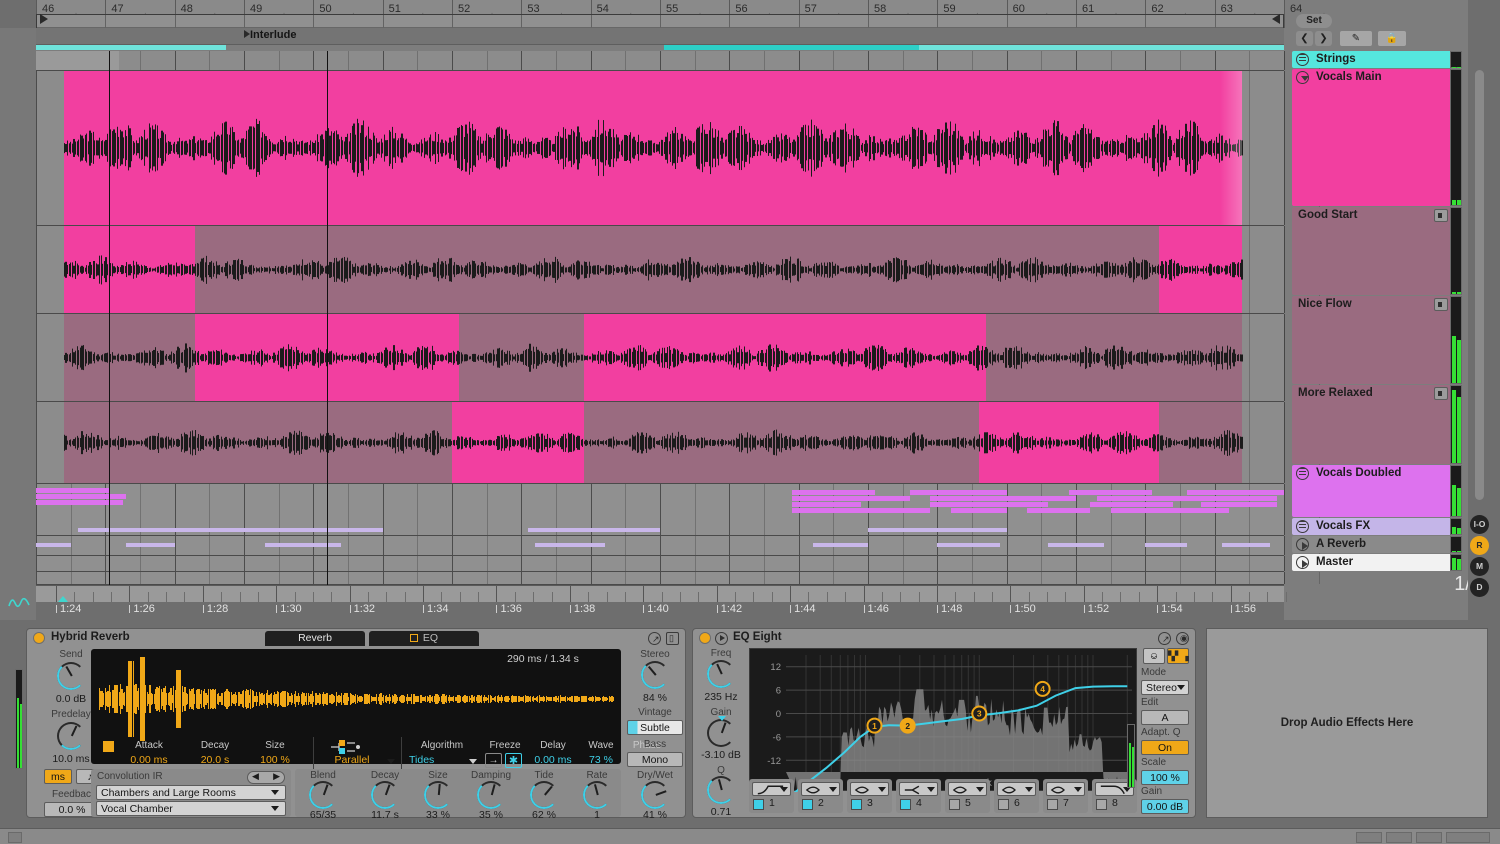 The width and height of the screenshot is (1500, 844). I want to click on draw-mode-button: ✎, so click(1356, 38).